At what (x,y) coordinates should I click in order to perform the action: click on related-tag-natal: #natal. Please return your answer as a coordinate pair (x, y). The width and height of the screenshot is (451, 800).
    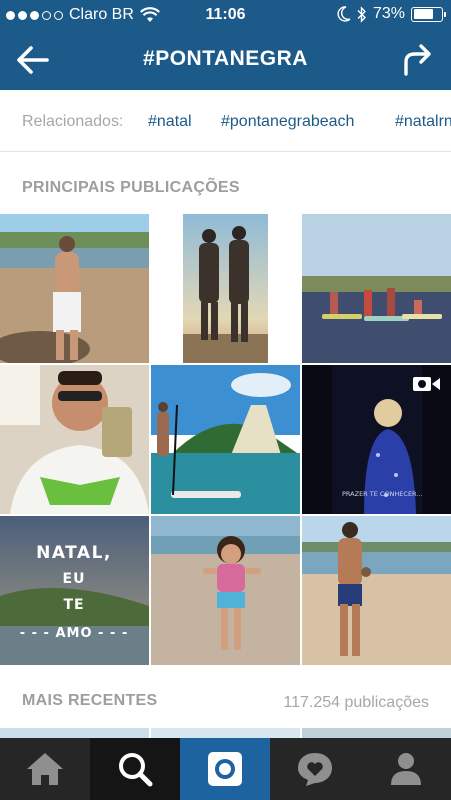
    Looking at the image, I should click on (170, 122).